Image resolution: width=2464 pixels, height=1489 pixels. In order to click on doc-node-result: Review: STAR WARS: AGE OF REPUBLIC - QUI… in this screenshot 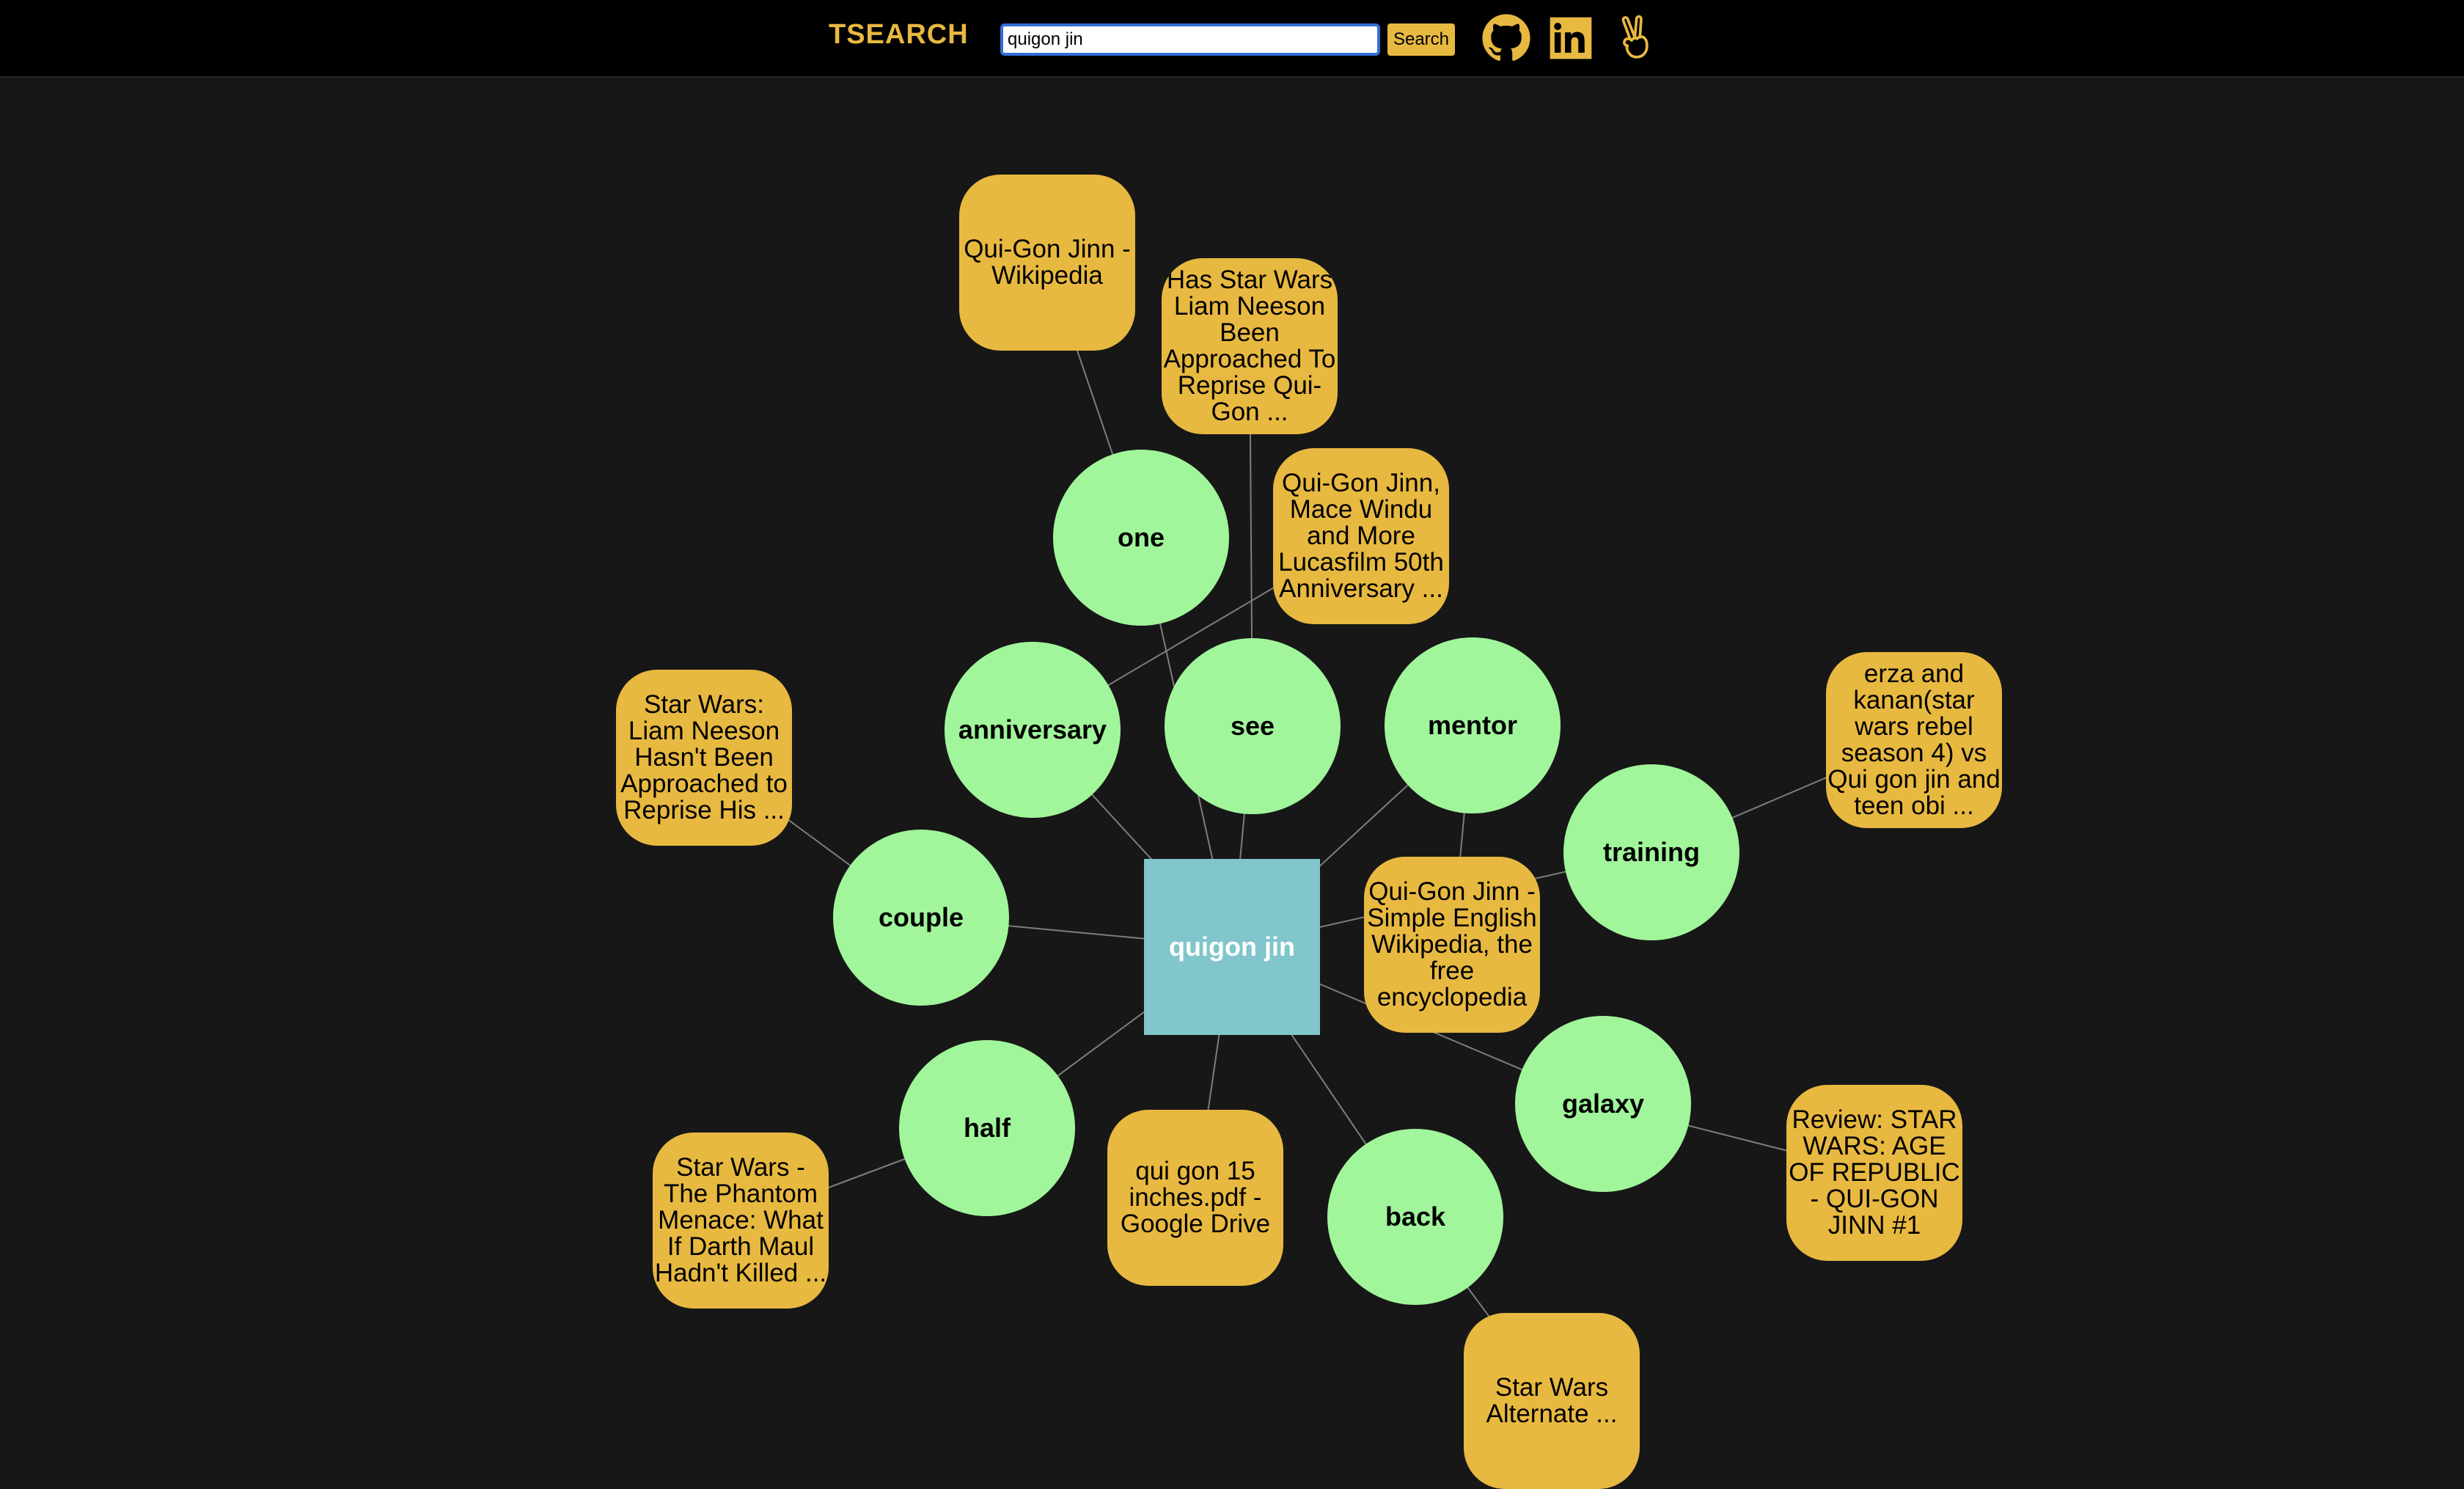, I will do `click(1874, 1173)`.